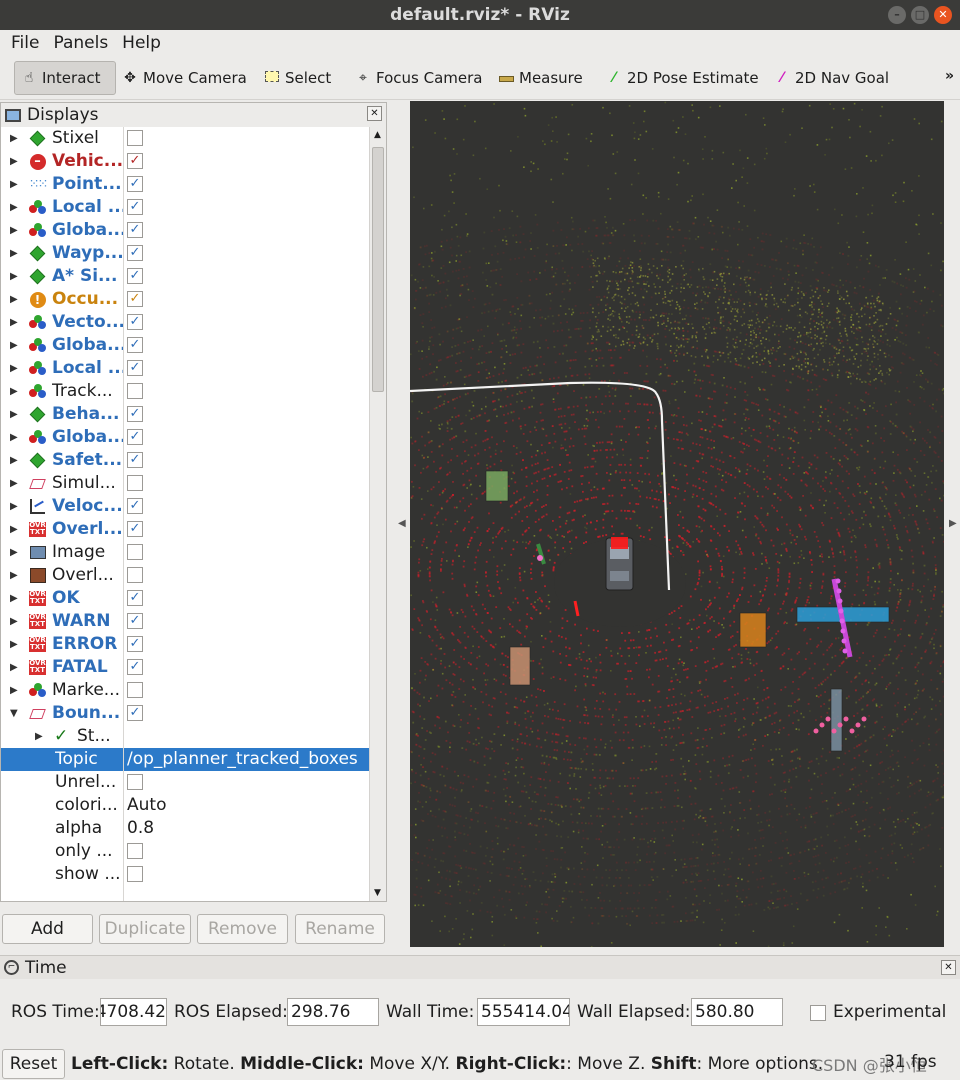 This screenshot has height=1080, width=960. I want to click on display-item: ▶ Image, so click(185, 552).